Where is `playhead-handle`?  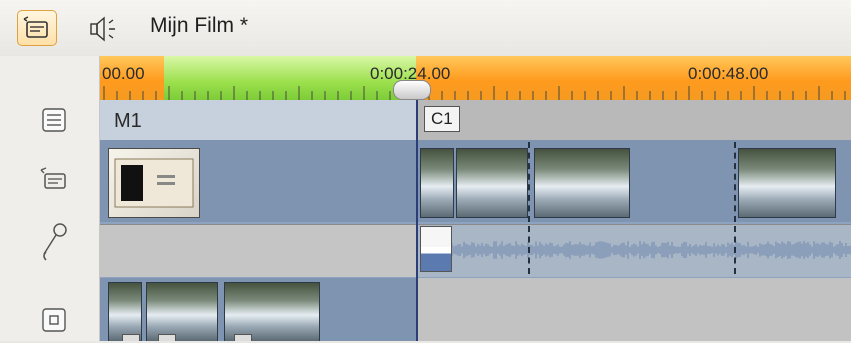 playhead-handle is located at coordinates (412, 90).